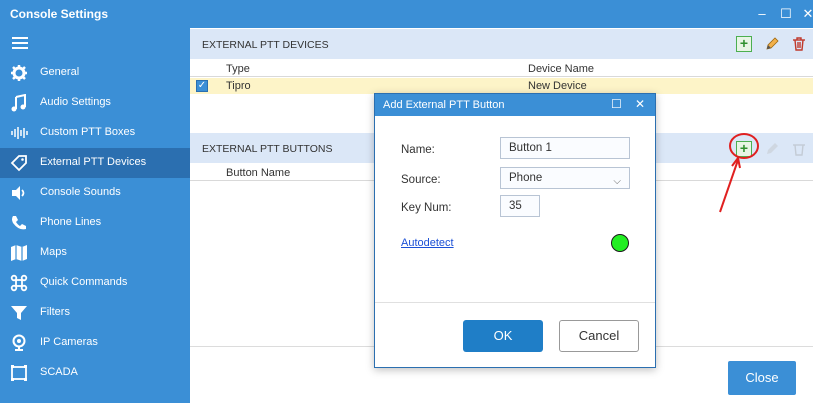 This screenshot has height=403, width=813. What do you see at coordinates (238, 69) in the screenshot?
I see `column-header-type: Type` at bounding box center [238, 69].